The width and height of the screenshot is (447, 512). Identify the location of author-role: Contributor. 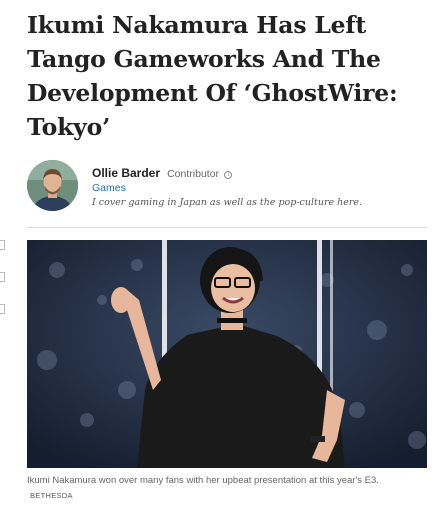
(193, 174).